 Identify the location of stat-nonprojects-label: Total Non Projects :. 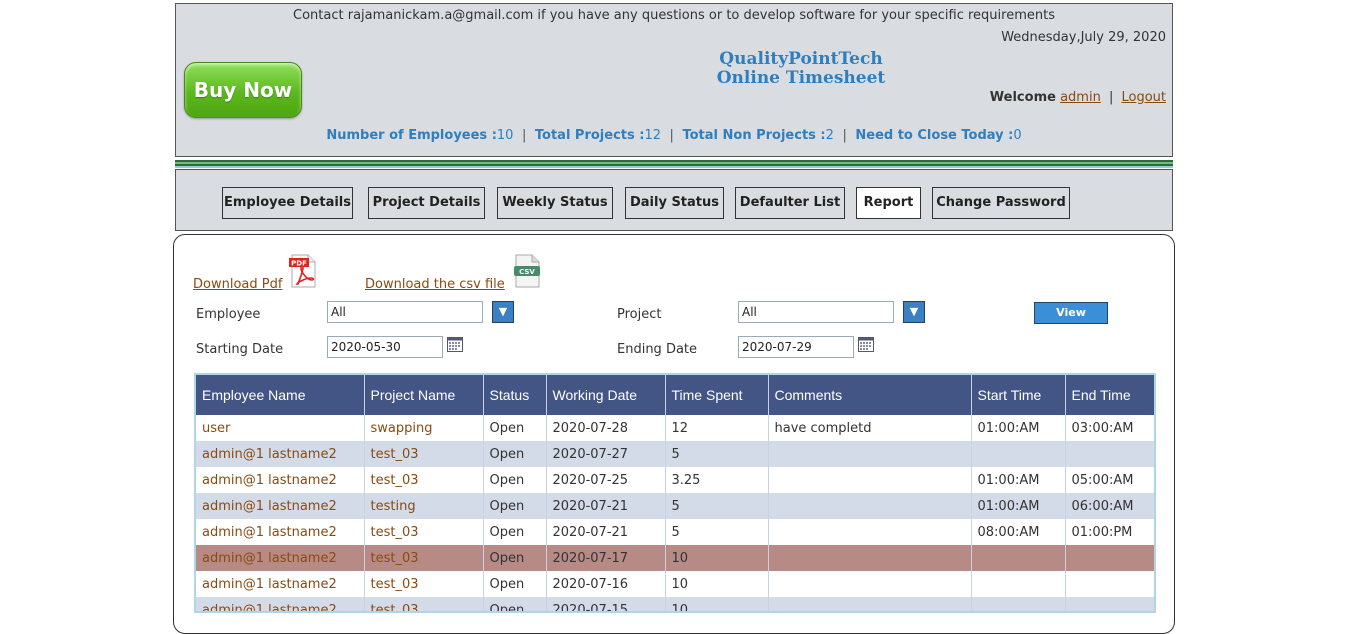
(754, 135).